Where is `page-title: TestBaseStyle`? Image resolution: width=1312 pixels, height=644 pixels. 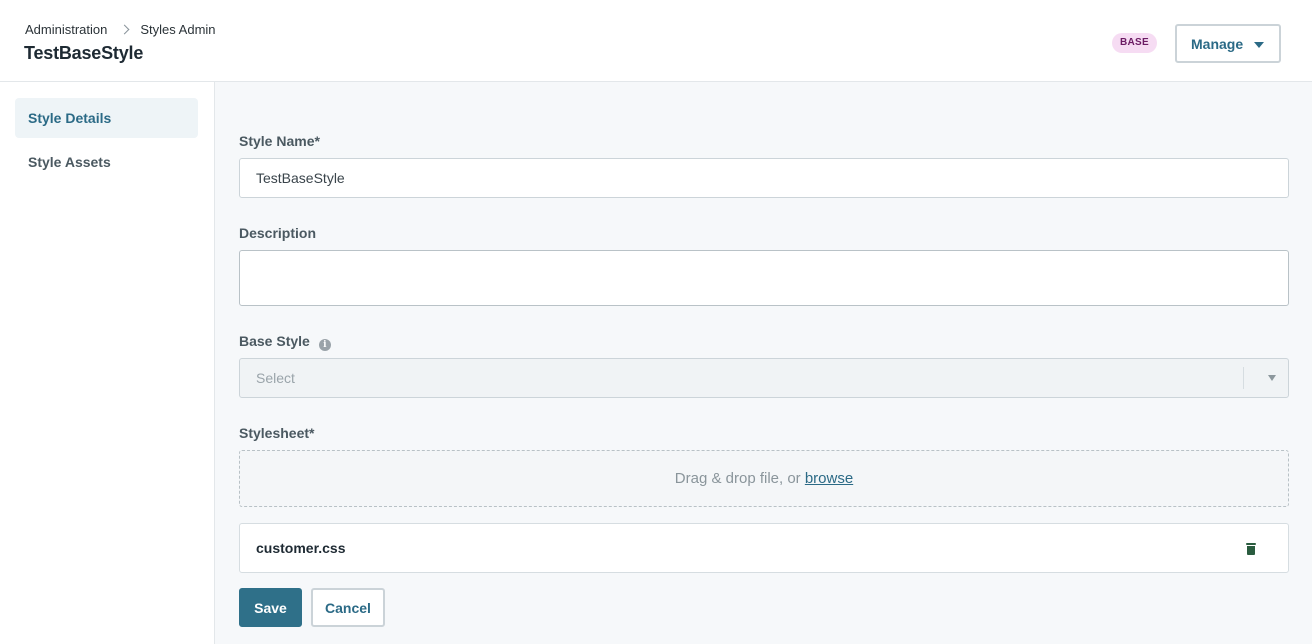
page-title: TestBaseStyle is located at coordinates (84, 53).